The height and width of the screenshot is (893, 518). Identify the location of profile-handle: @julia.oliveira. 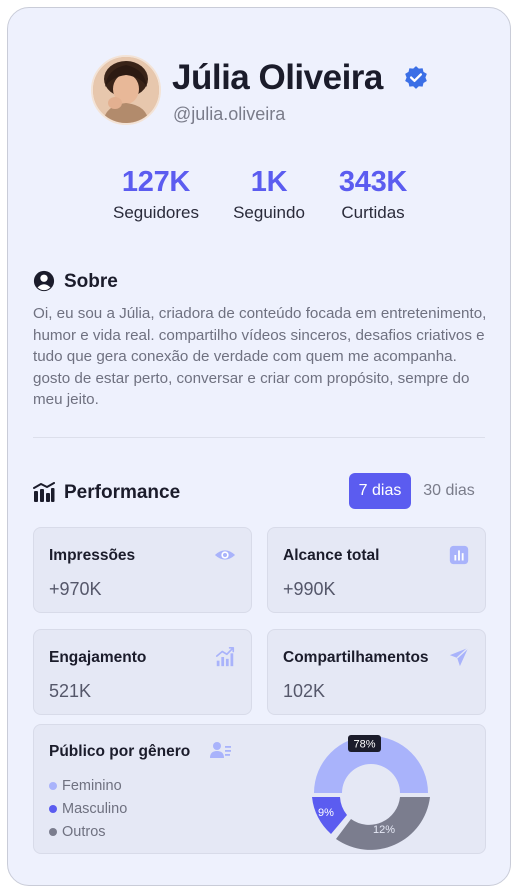
(229, 114).